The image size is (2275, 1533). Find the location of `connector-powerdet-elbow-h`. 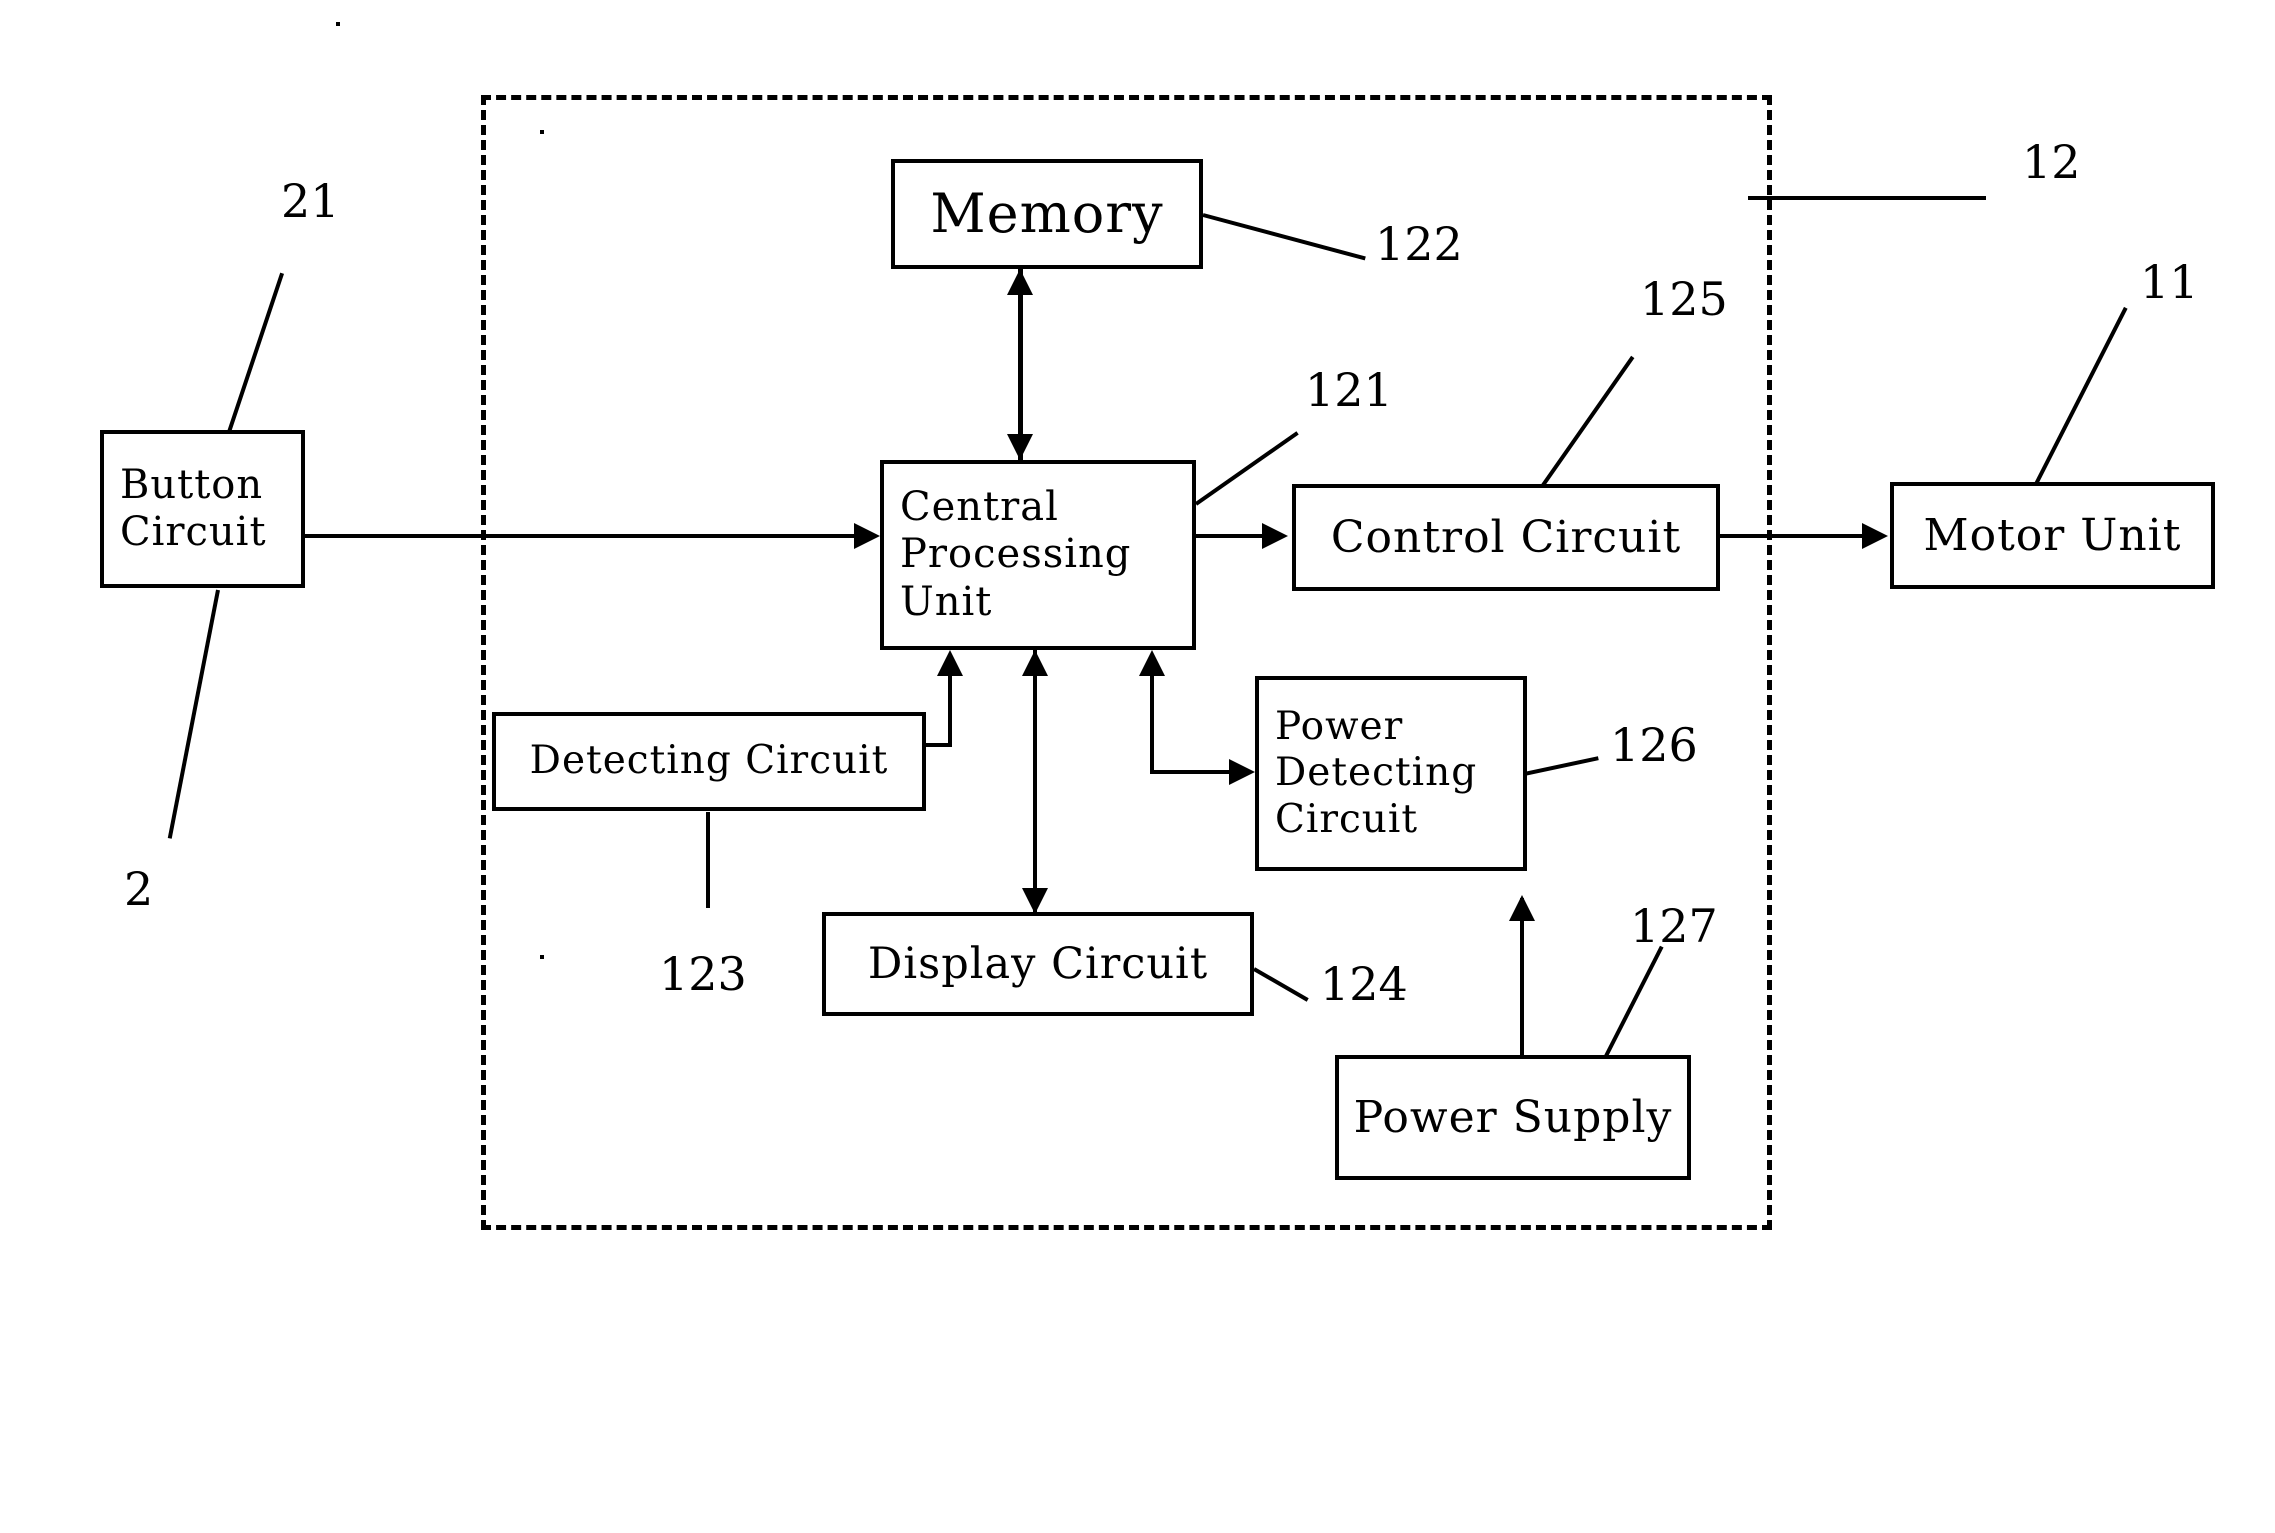

connector-powerdet-elbow-h is located at coordinates (1191, 772).